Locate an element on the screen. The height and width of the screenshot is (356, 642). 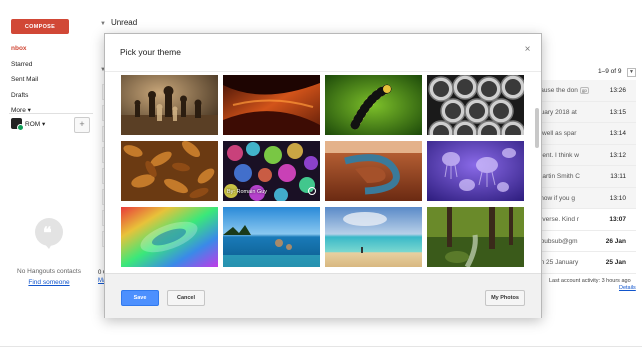
theme-thumb-lake is located at coordinates (271, 237).